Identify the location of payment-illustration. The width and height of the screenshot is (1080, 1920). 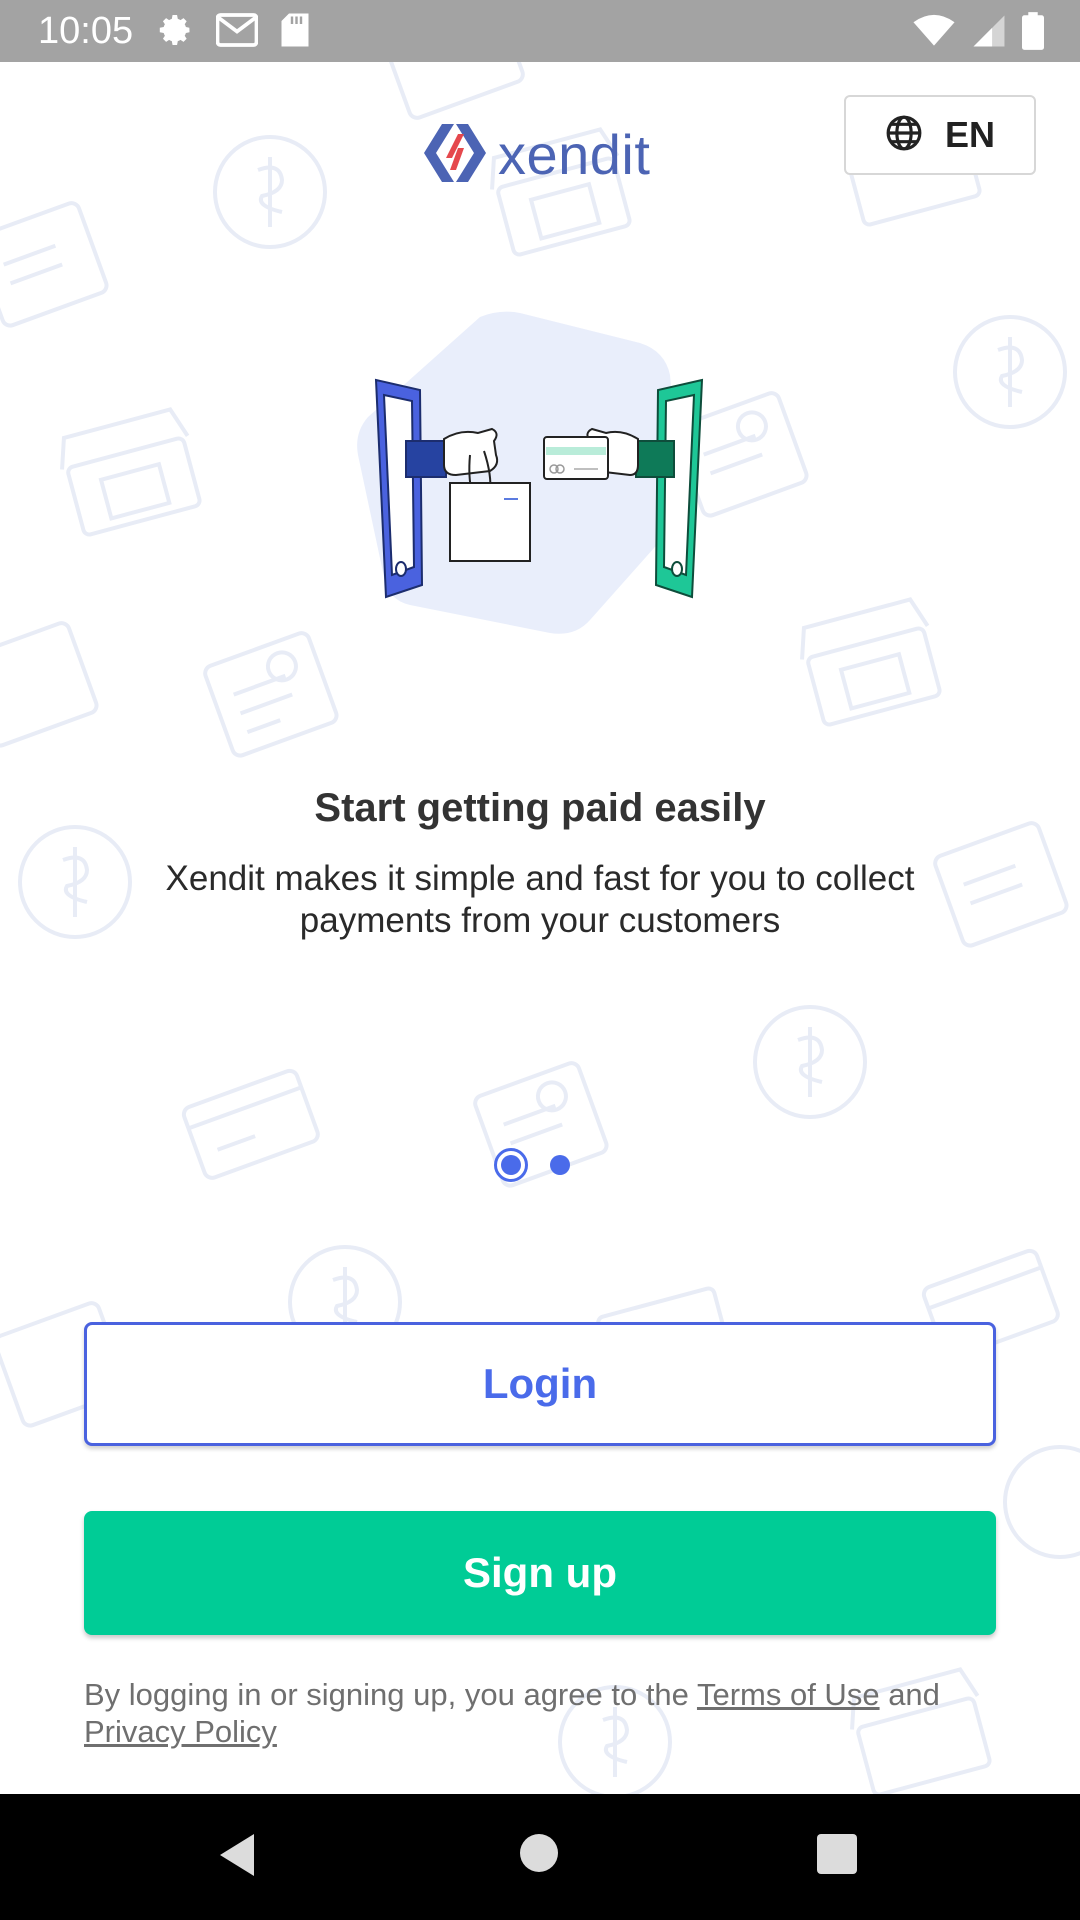
(530, 472).